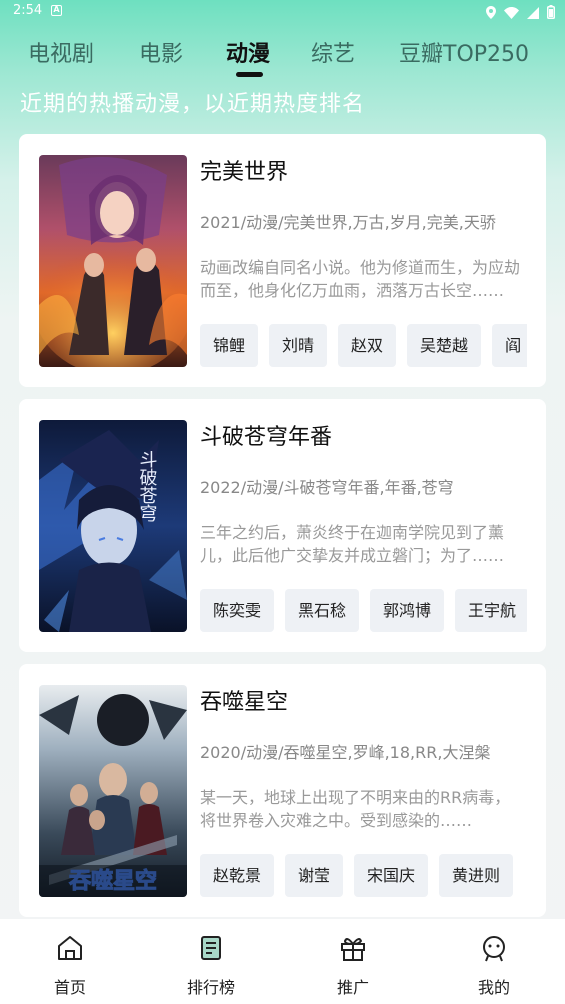 The width and height of the screenshot is (565, 1004). Describe the element at coordinates (464, 52) in the screenshot. I see `tab-douban-top250: 豆瓣TOP250` at that location.